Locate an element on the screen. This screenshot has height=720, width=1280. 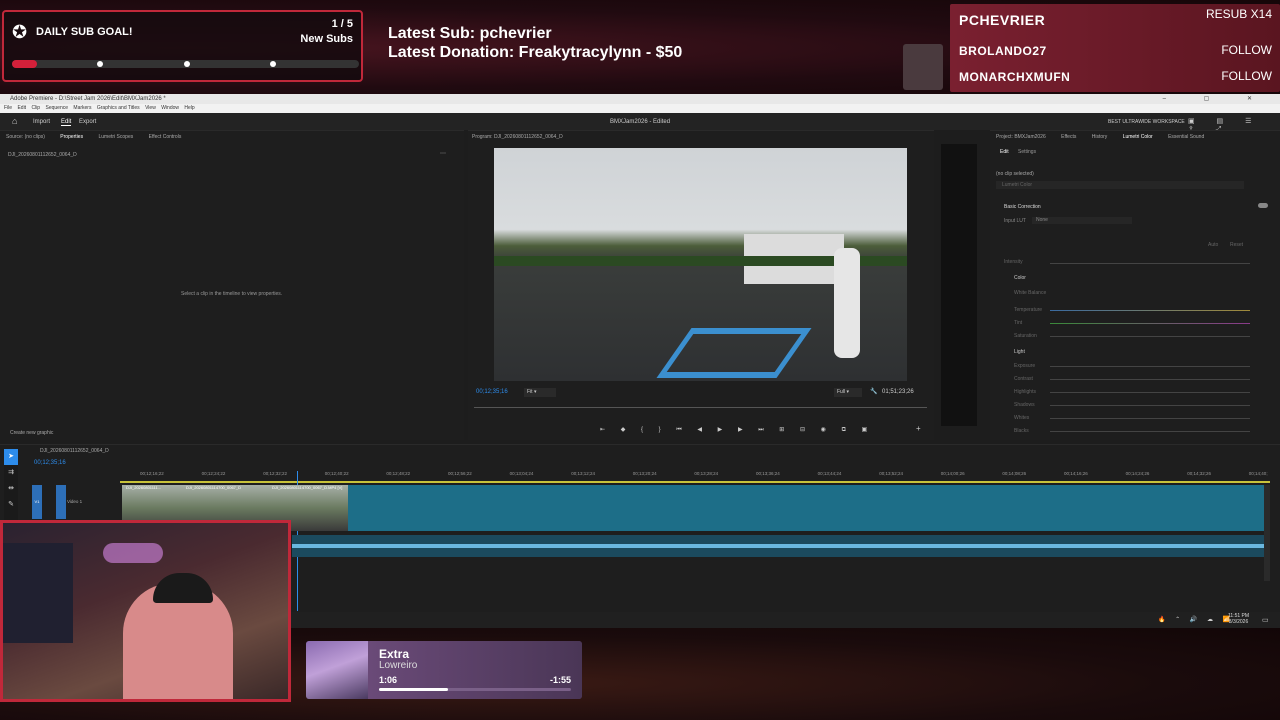
razor-icon: ✎ is located at coordinates (11, 505).